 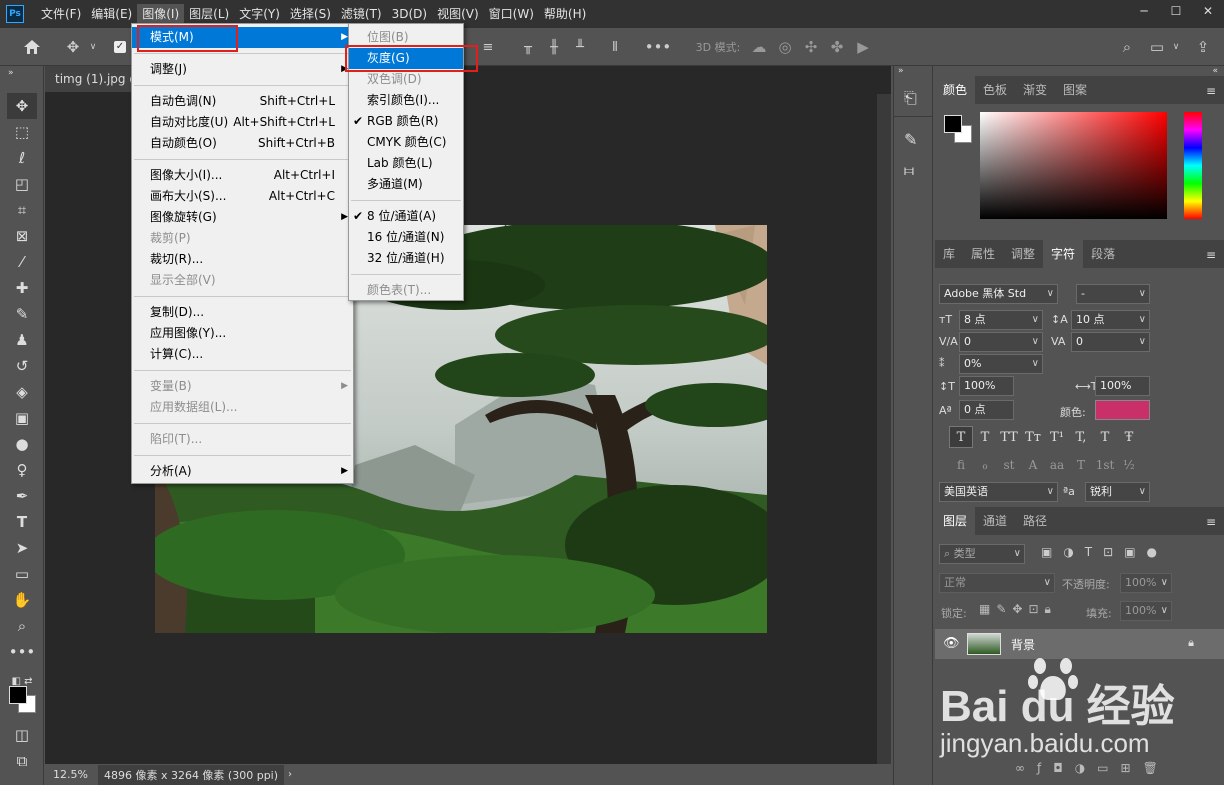 What do you see at coordinates (1146, 583) in the screenshot?
I see `opacity-field: 100% ∨` at bounding box center [1146, 583].